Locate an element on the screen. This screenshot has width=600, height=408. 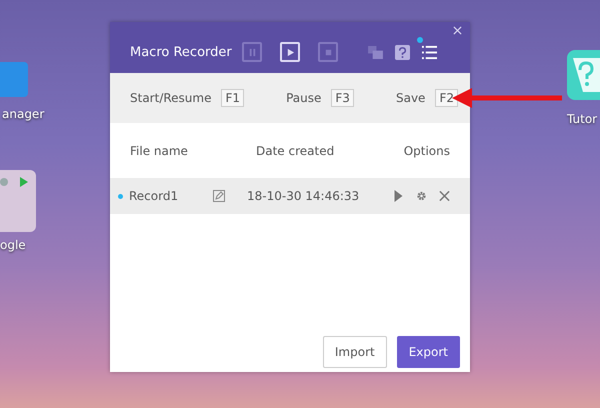
play-button is located at coordinates (290, 52).